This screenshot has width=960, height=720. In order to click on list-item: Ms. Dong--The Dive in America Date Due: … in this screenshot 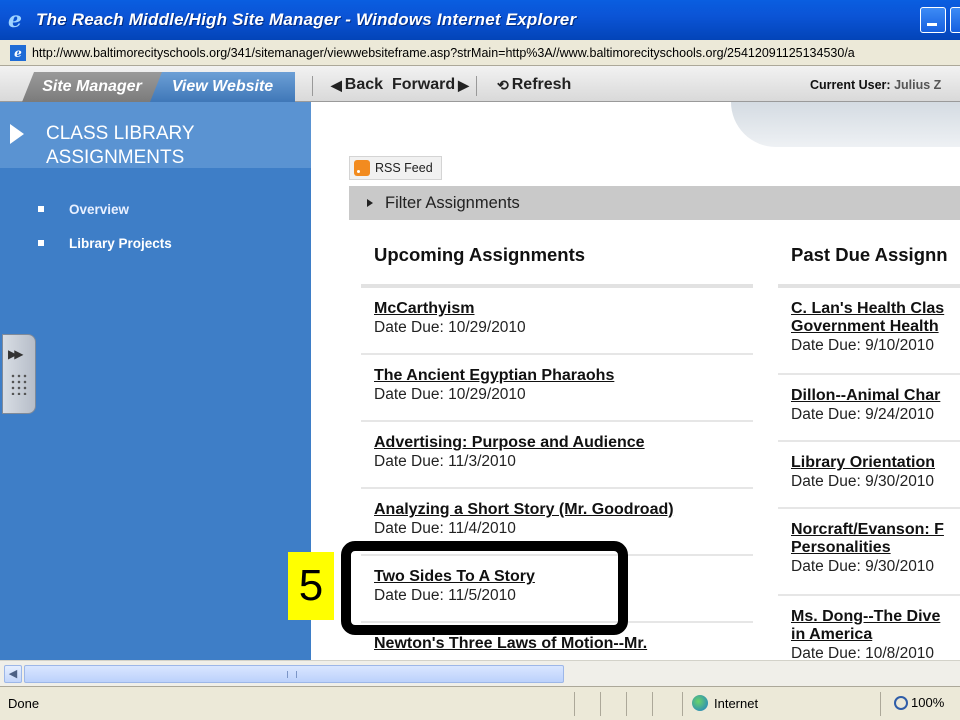, I will do `click(865, 634)`.